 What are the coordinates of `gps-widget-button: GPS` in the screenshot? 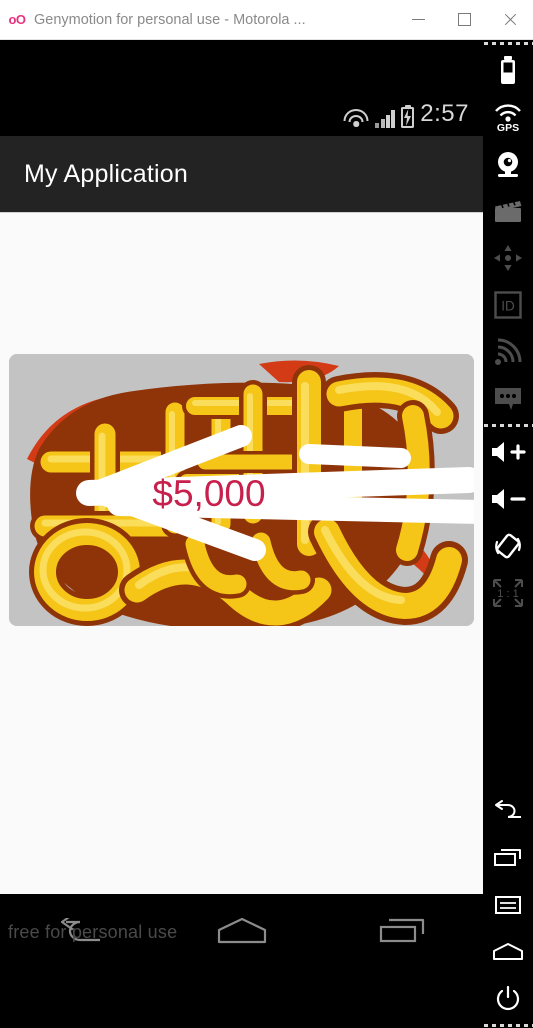 It's located at (508, 116).